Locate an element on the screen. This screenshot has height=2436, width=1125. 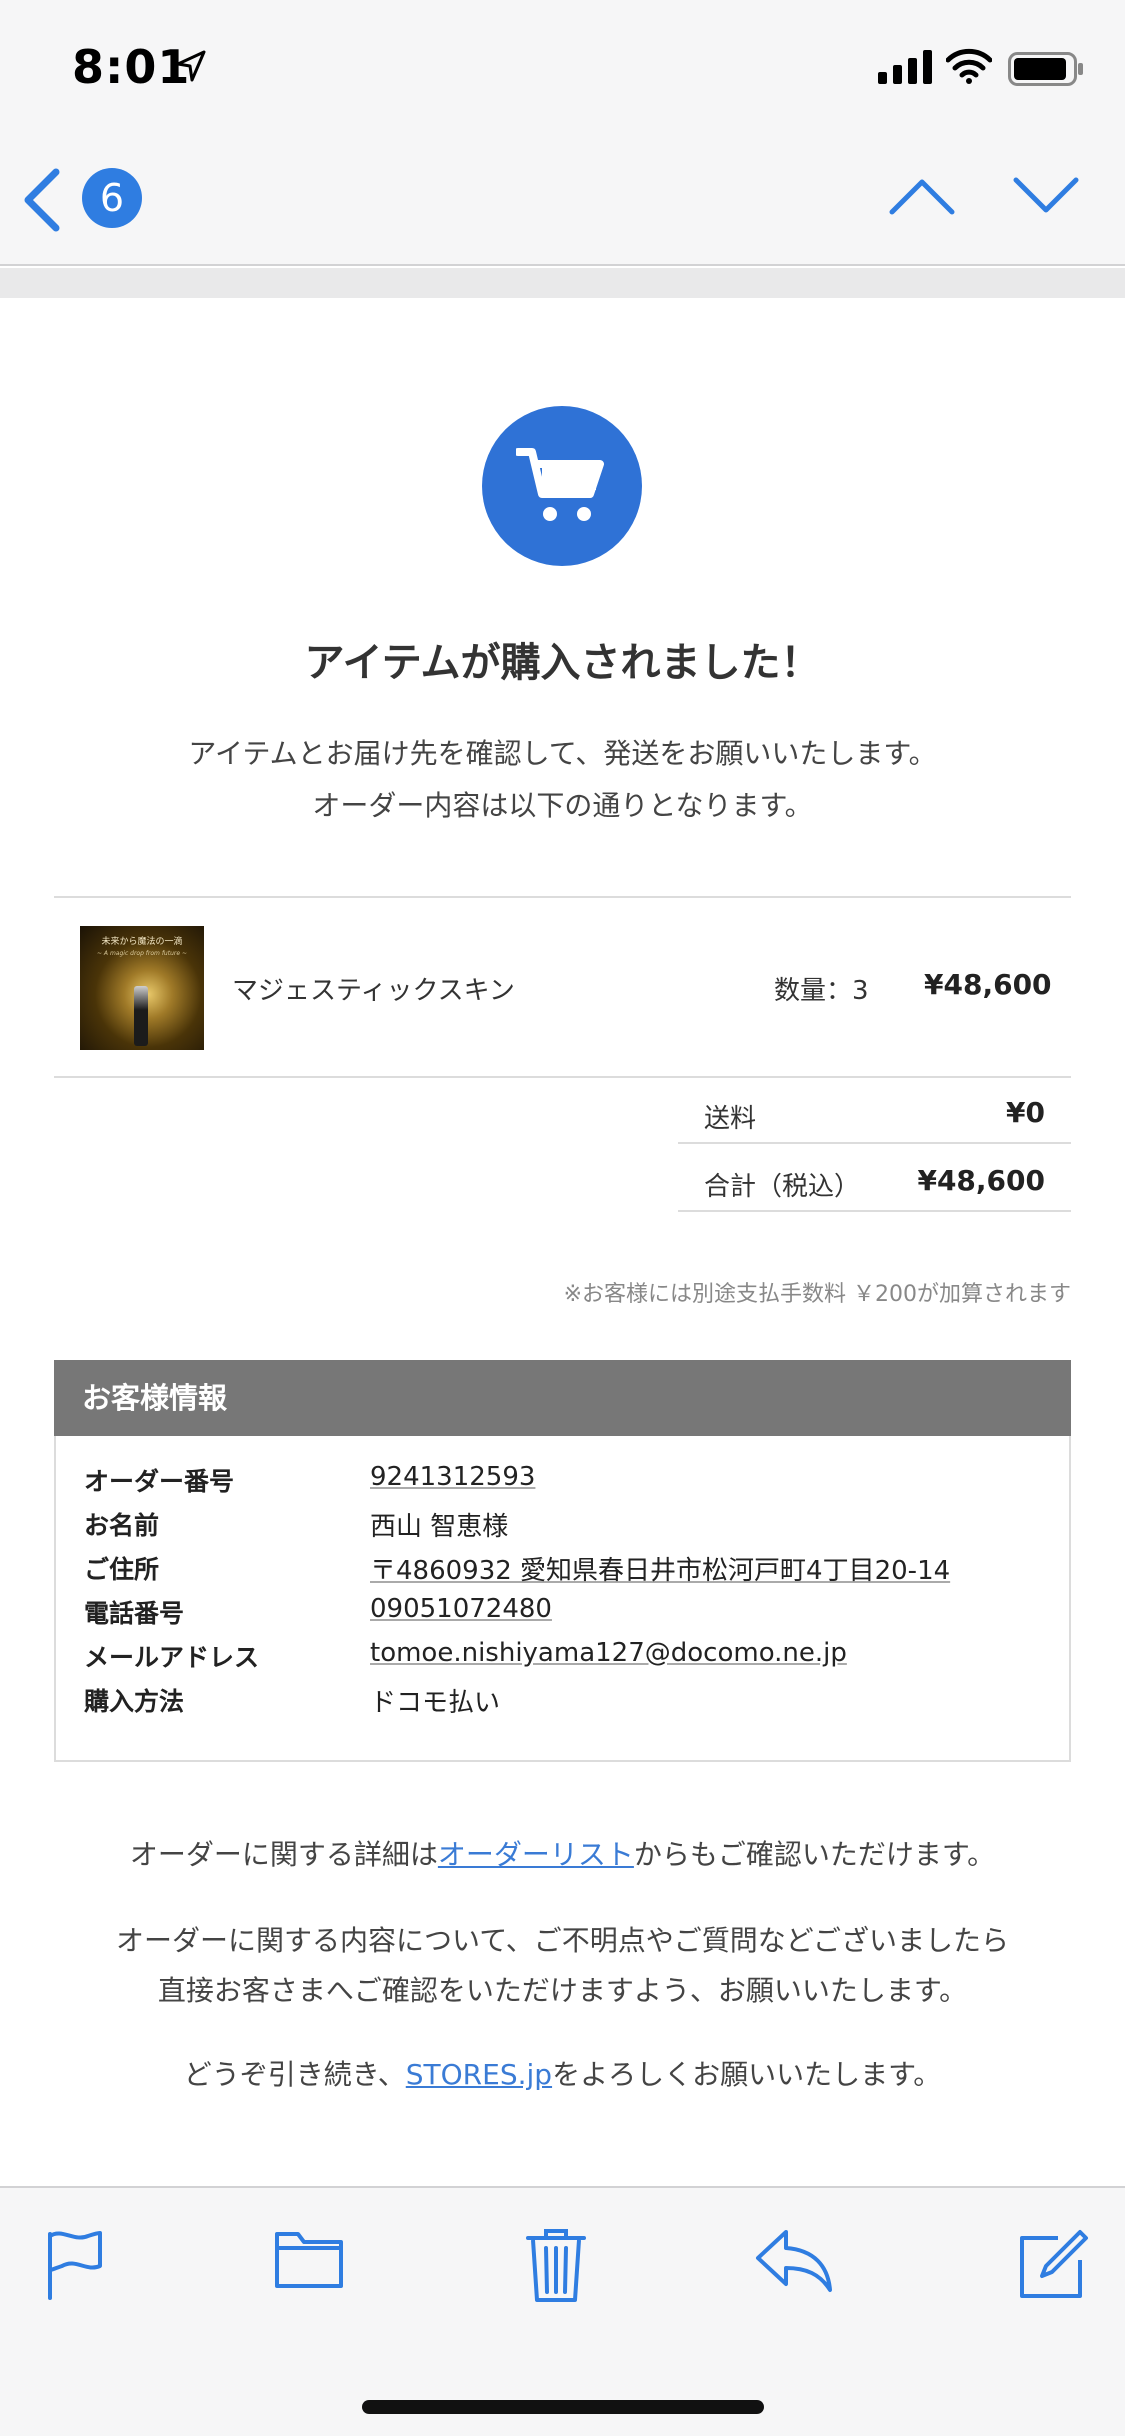
location-arrow-icon is located at coordinates (191, 66).